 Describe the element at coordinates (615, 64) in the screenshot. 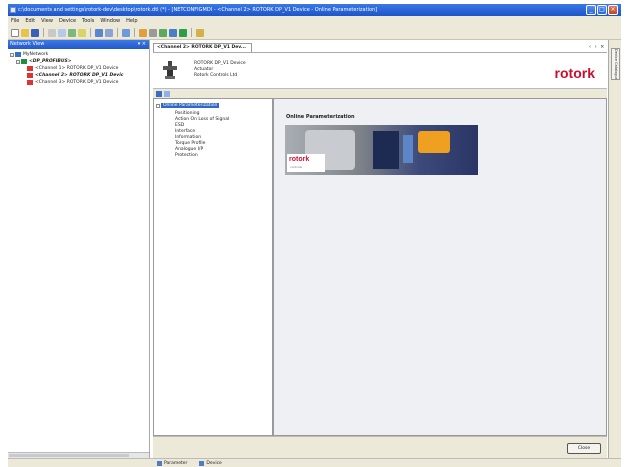

I see `device-catalogue-tab: Device Catalogue` at that location.